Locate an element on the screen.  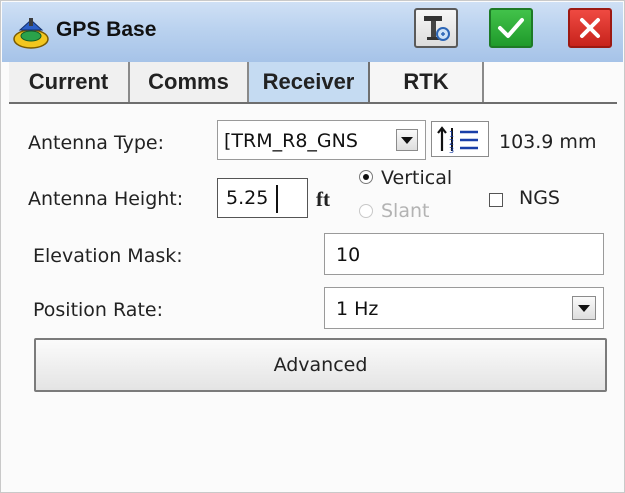
antenna-height-unit: ft is located at coordinates (323, 199).